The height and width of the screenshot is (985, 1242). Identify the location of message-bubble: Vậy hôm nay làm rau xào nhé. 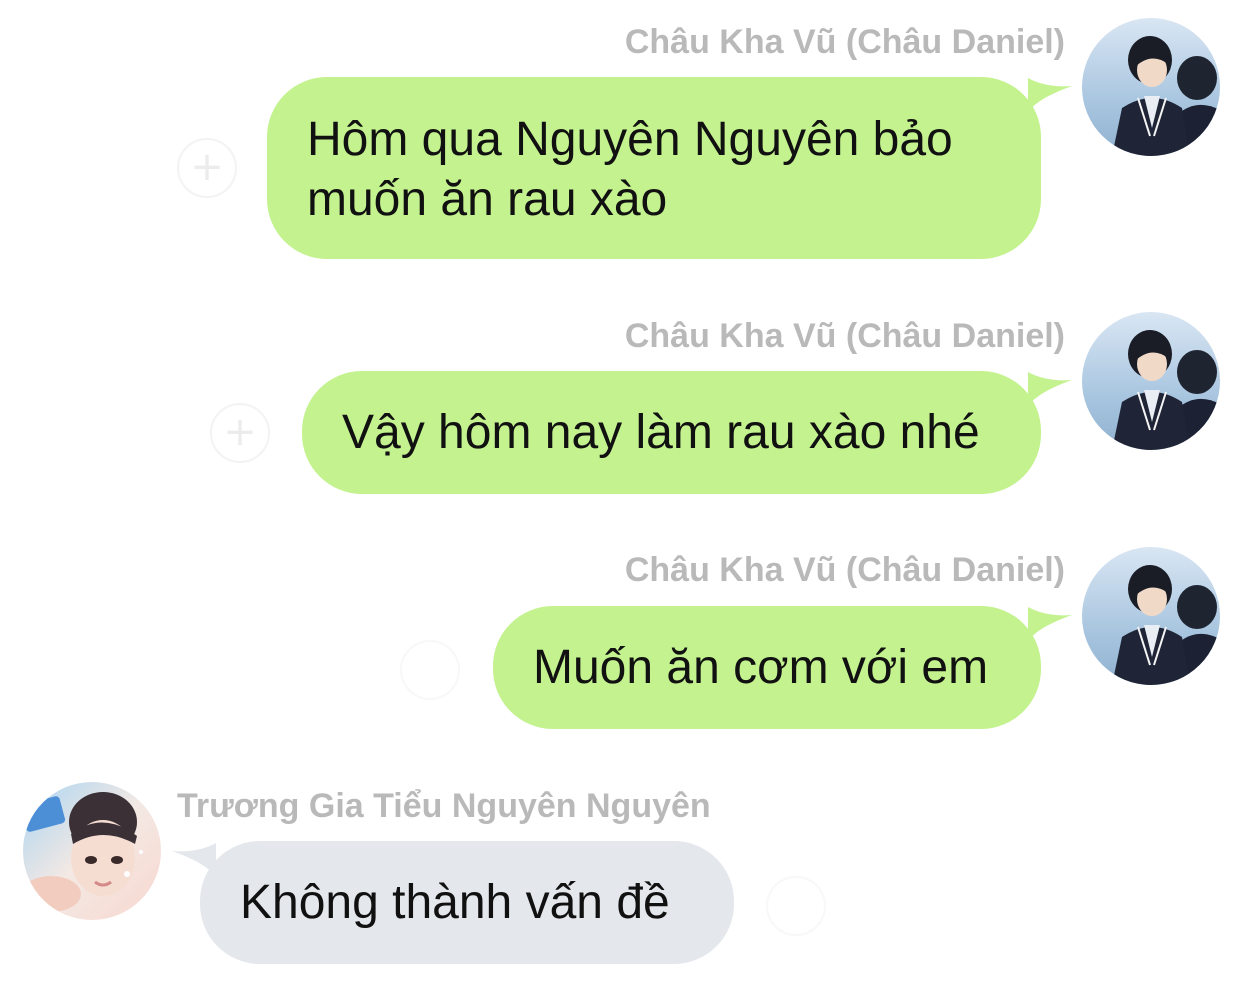
(671, 432).